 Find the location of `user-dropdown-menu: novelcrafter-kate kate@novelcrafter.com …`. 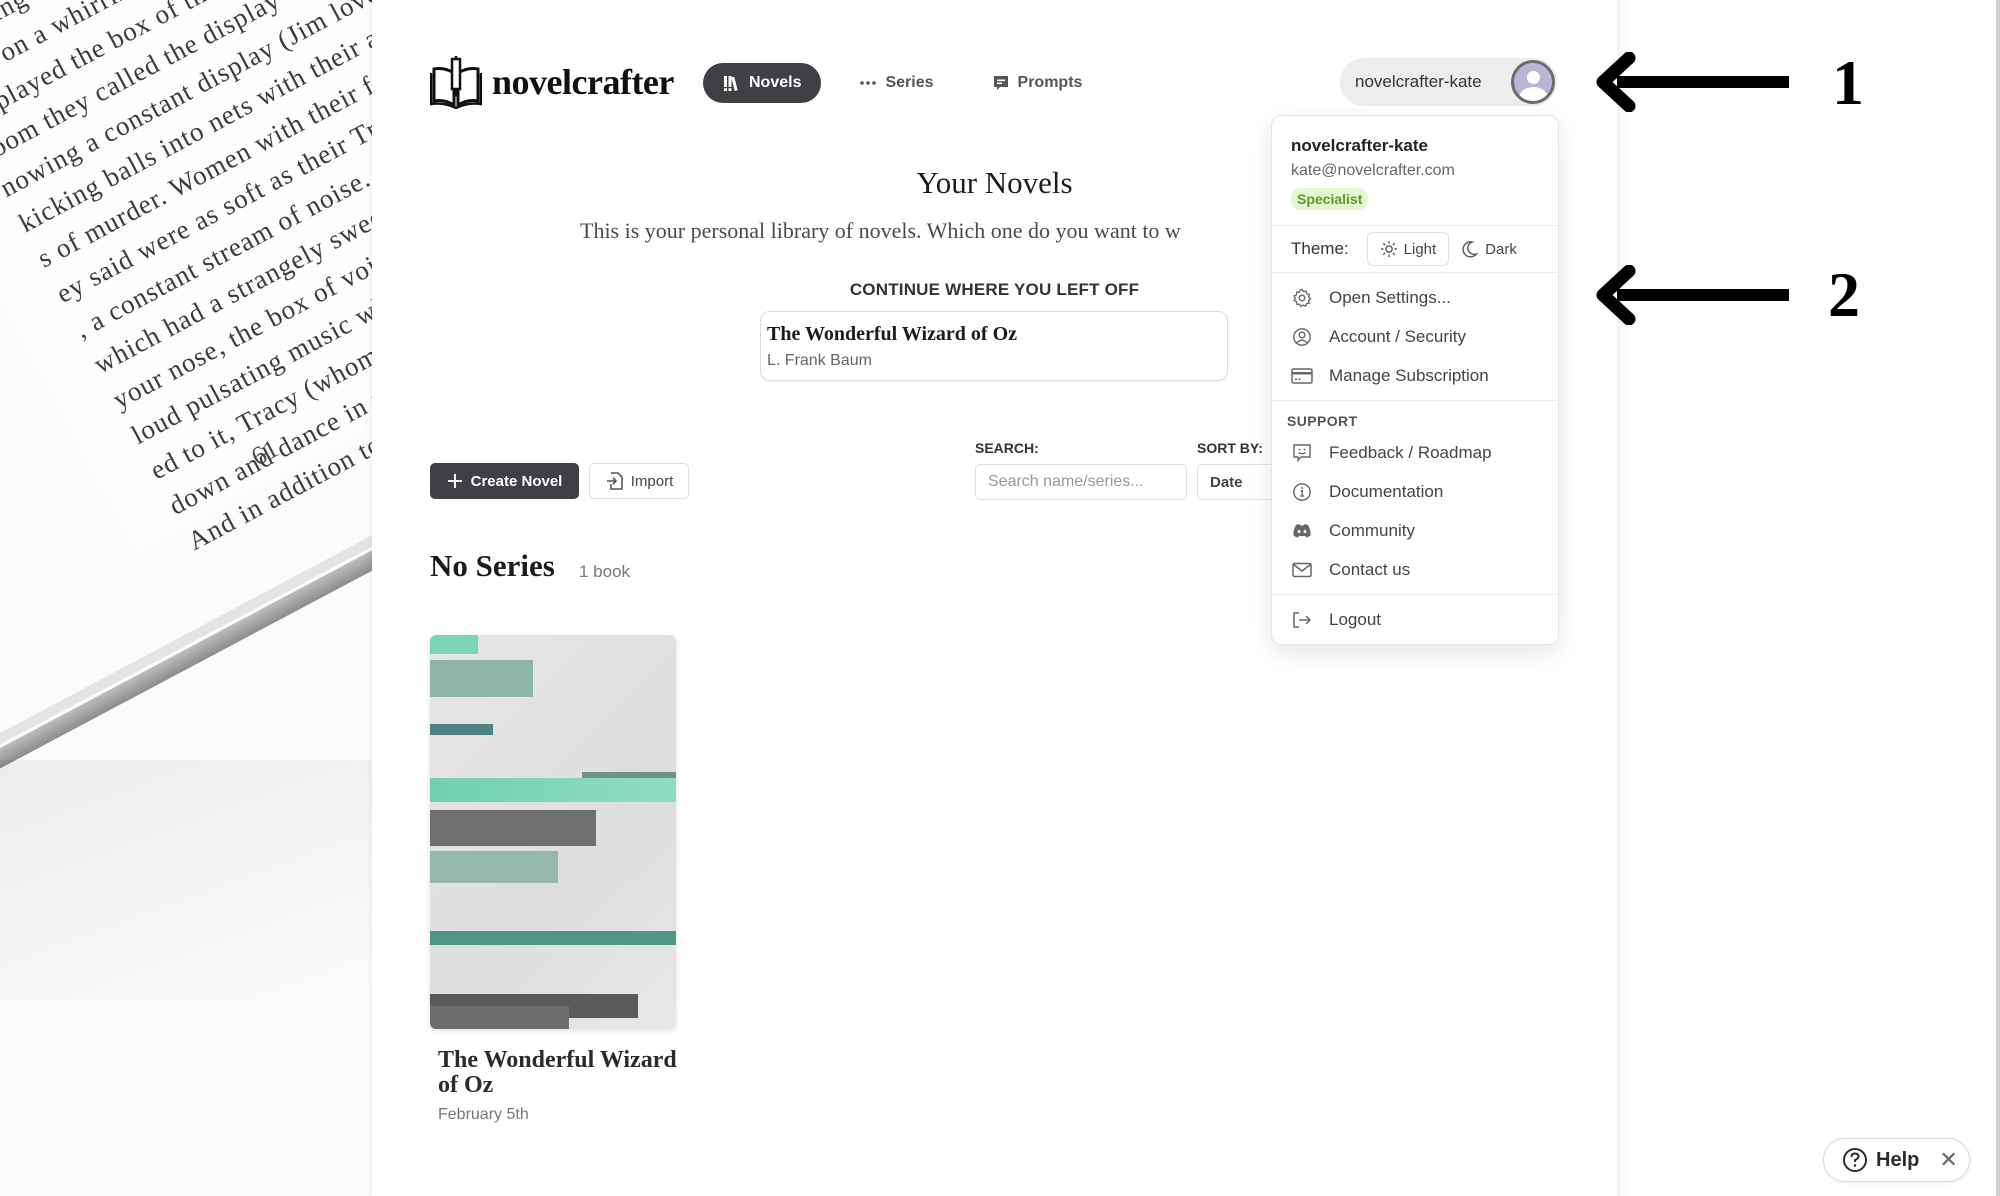

user-dropdown-menu: novelcrafter-kate kate@novelcrafter.com … is located at coordinates (1415, 380).